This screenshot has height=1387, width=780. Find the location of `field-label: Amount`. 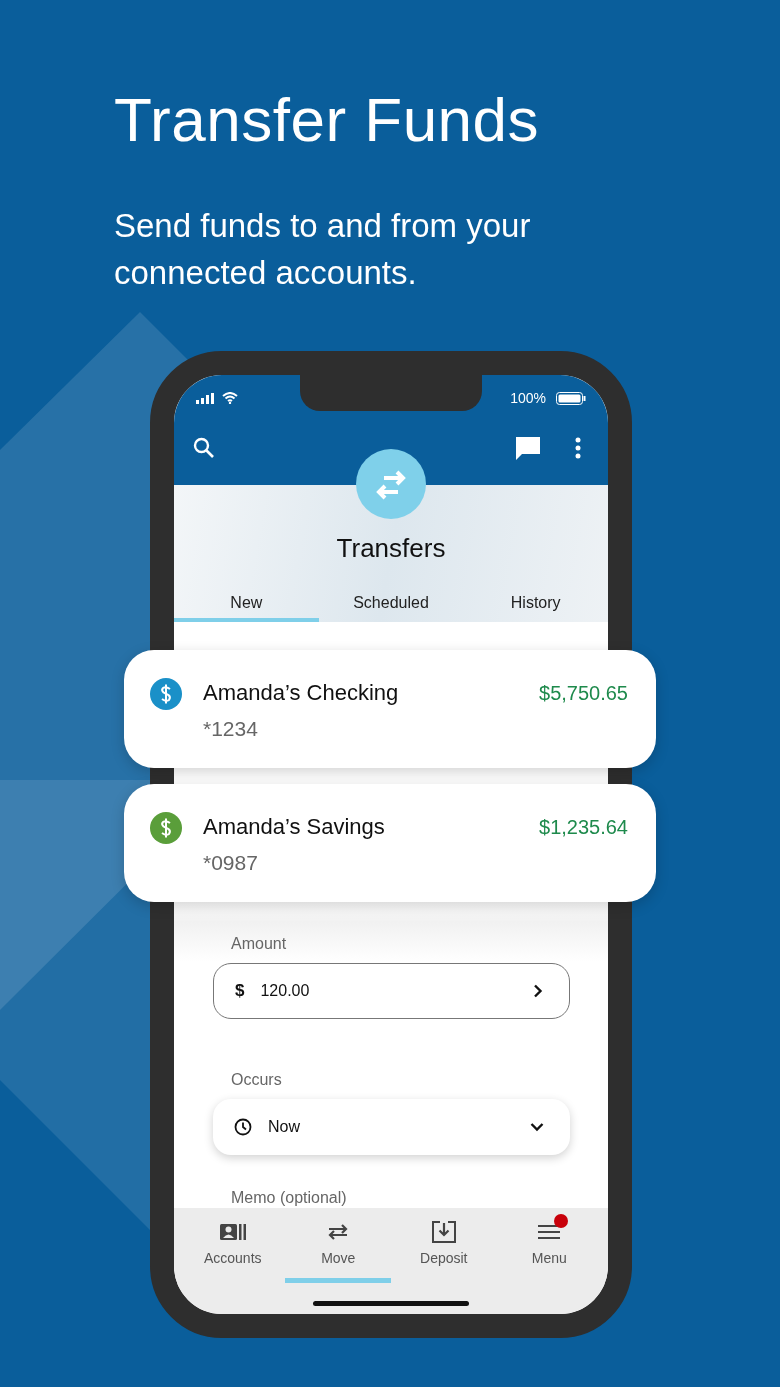

field-label: Amount is located at coordinates (259, 943).